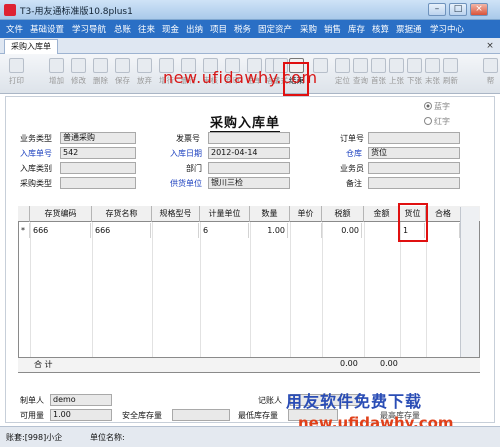 The image size is (500, 447). I want to click on warehouse-field: 货位, so click(414, 153).